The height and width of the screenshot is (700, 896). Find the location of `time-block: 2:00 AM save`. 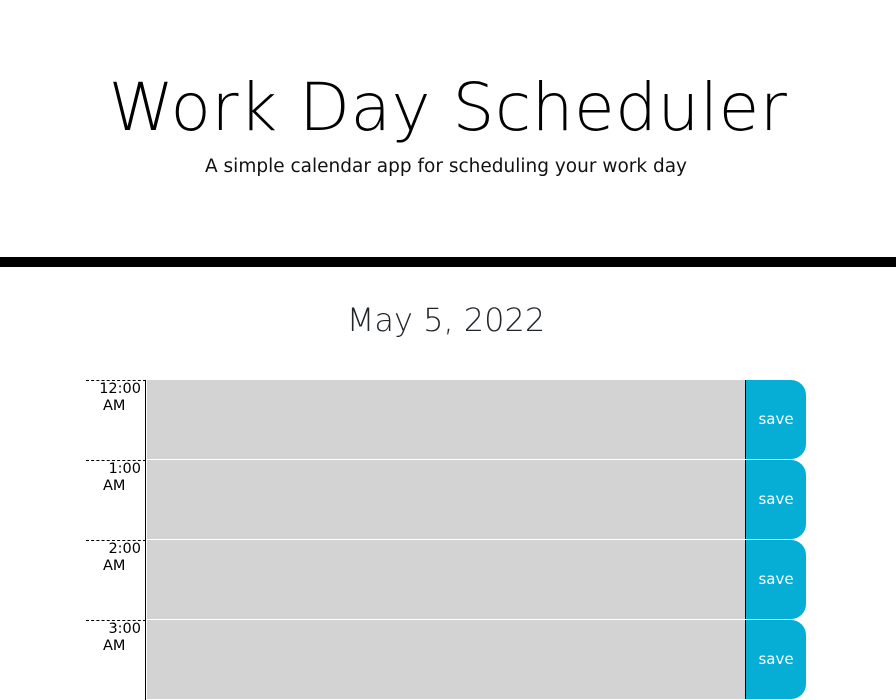

time-block: 2:00 AM save is located at coordinates (446, 580).